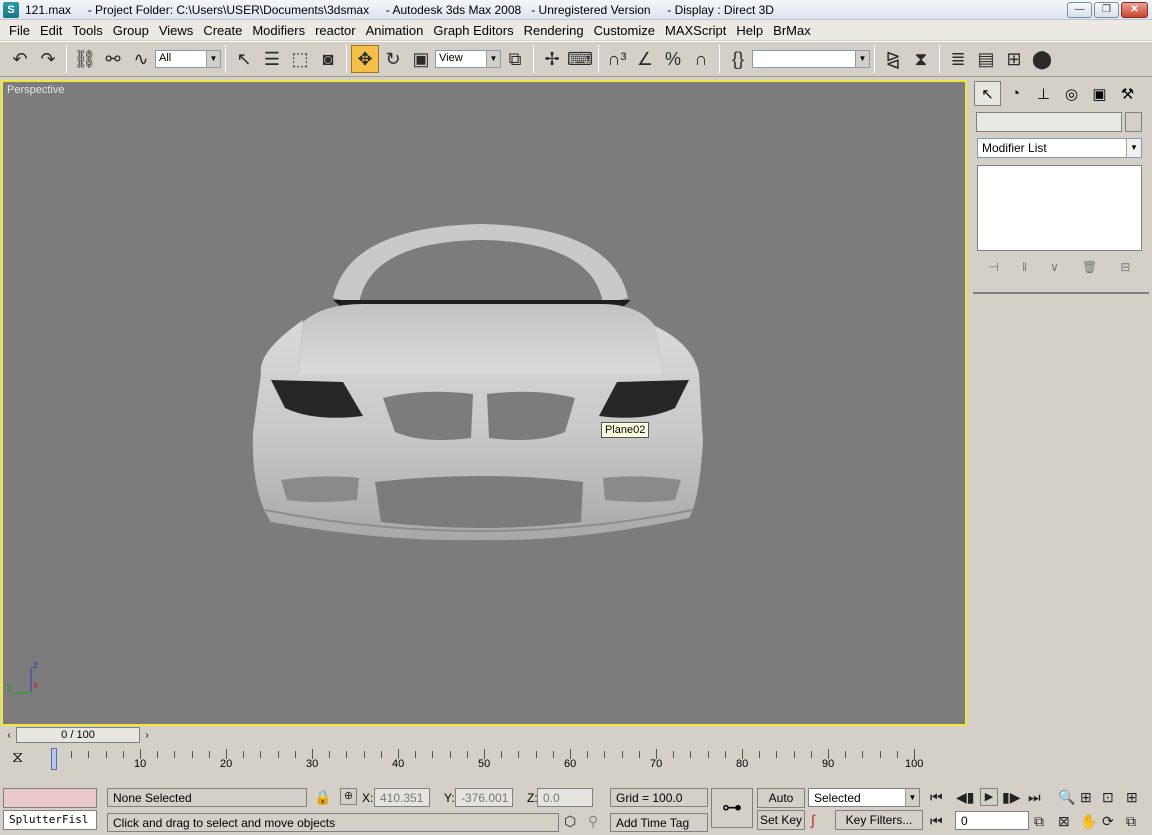  What do you see at coordinates (147, 735) in the screenshot?
I see `next-frame-arrow-icon: ›` at bounding box center [147, 735].